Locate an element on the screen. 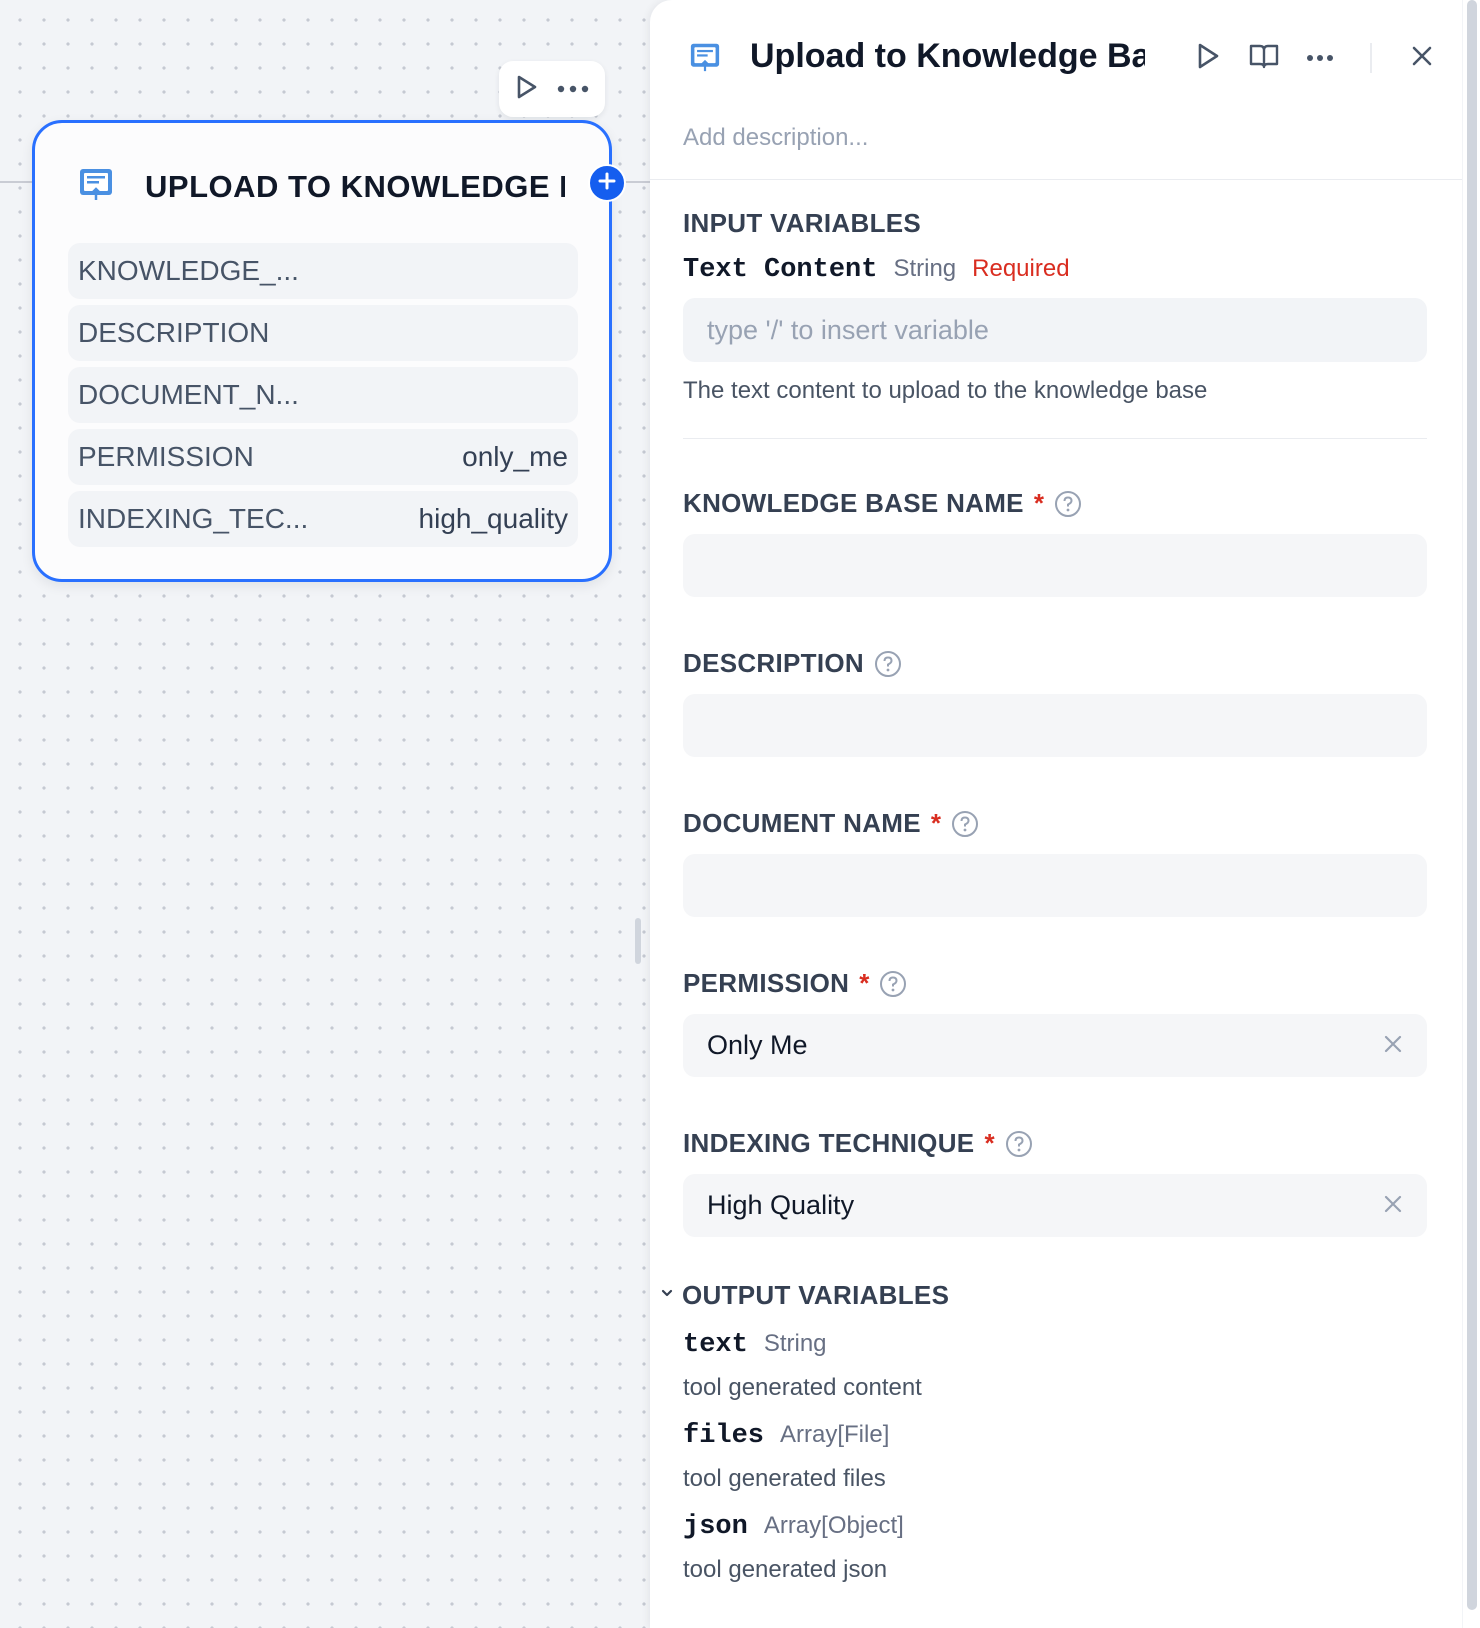 This screenshot has width=1480, height=1628. field-label-knowledge-base-name: KNOWLEDGE BASE NAME * is located at coordinates (882, 503).